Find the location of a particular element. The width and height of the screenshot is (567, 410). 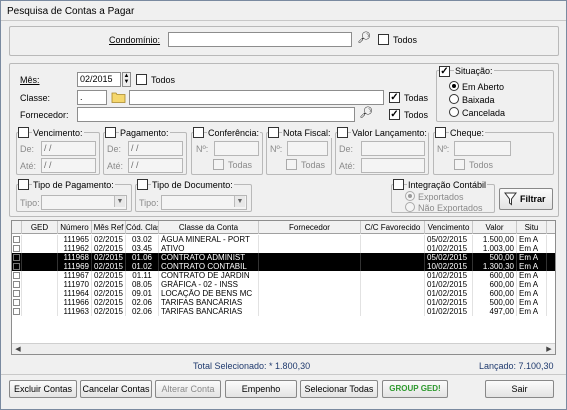

valor-lancamento-de-field is located at coordinates (393, 148).